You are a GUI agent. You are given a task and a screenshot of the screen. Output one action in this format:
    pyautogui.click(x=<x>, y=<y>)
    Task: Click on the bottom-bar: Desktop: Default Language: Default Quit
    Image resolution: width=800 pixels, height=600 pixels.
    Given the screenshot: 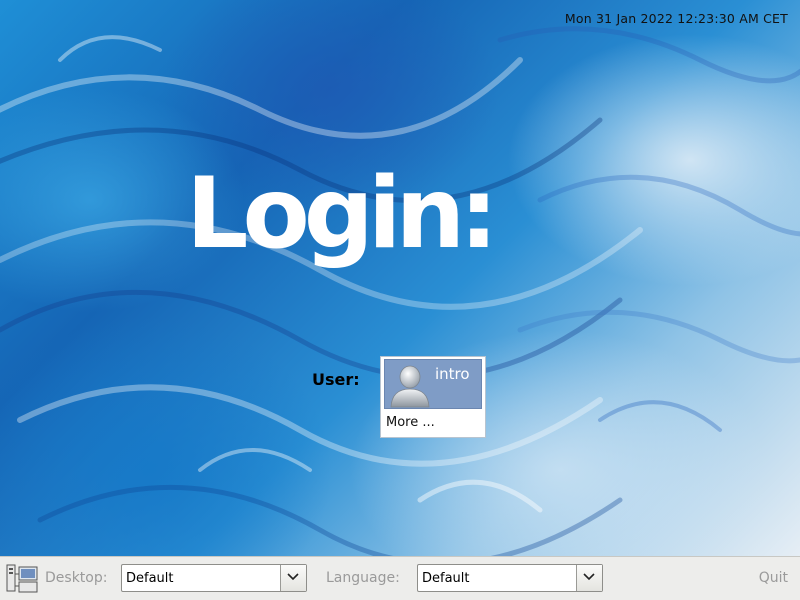 What is the action you would take?
    pyautogui.click(x=400, y=578)
    